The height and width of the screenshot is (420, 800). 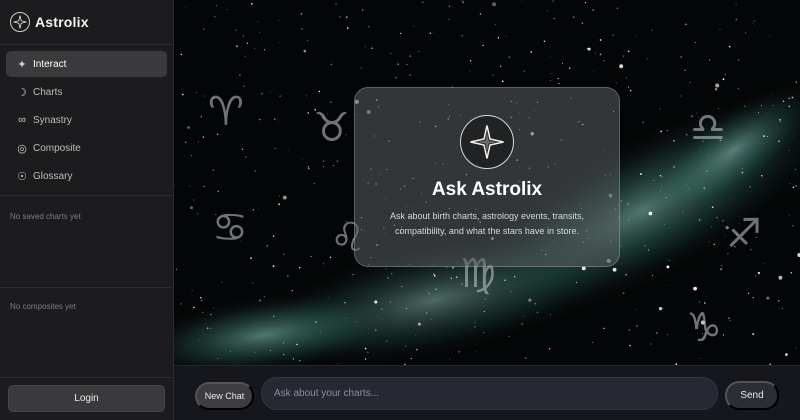 I want to click on sidebar-item-glossary: ☉ Glossary, so click(x=86, y=176).